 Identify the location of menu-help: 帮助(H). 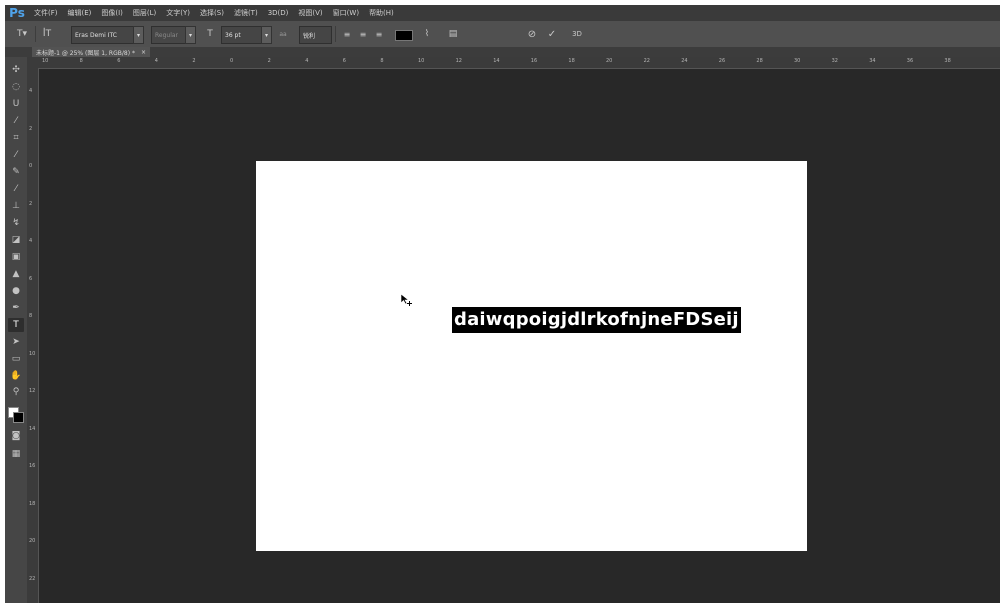
(381, 13).